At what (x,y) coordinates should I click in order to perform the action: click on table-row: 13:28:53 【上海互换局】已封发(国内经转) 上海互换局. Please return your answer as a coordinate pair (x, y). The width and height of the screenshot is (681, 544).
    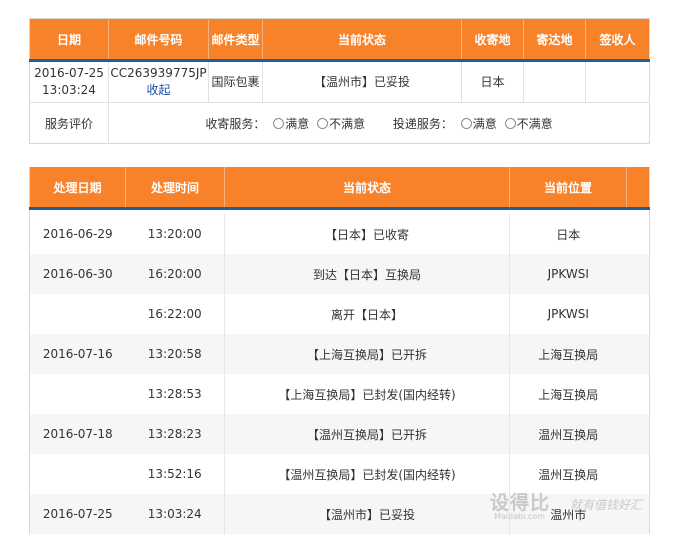
    Looking at the image, I should click on (340, 394).